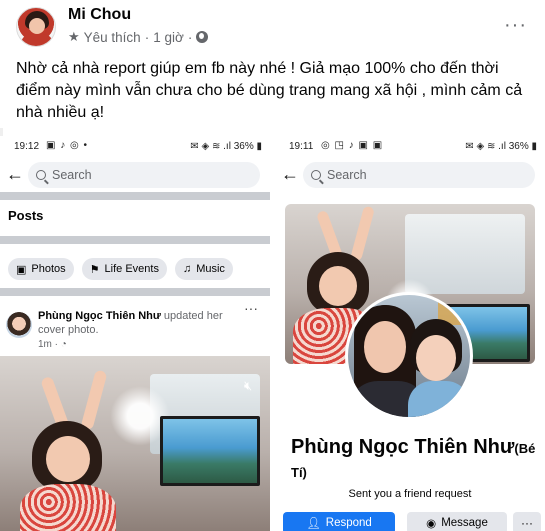 The width and height of the screenshot is (545, 531). Describe the element at coordinates (313, 524) in the screenshot. I see `person-icon: 👤︎` at that location.